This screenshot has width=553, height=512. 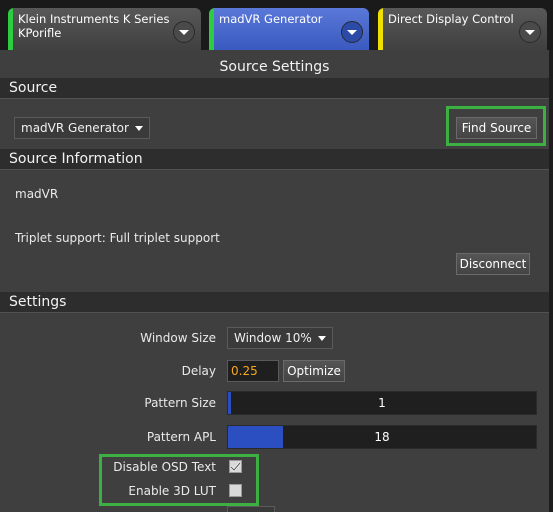 What do you see at coordinates (274, 302) in the screenshot?
I see `settings-section-header: Settings` at bounding box center [274, 302].